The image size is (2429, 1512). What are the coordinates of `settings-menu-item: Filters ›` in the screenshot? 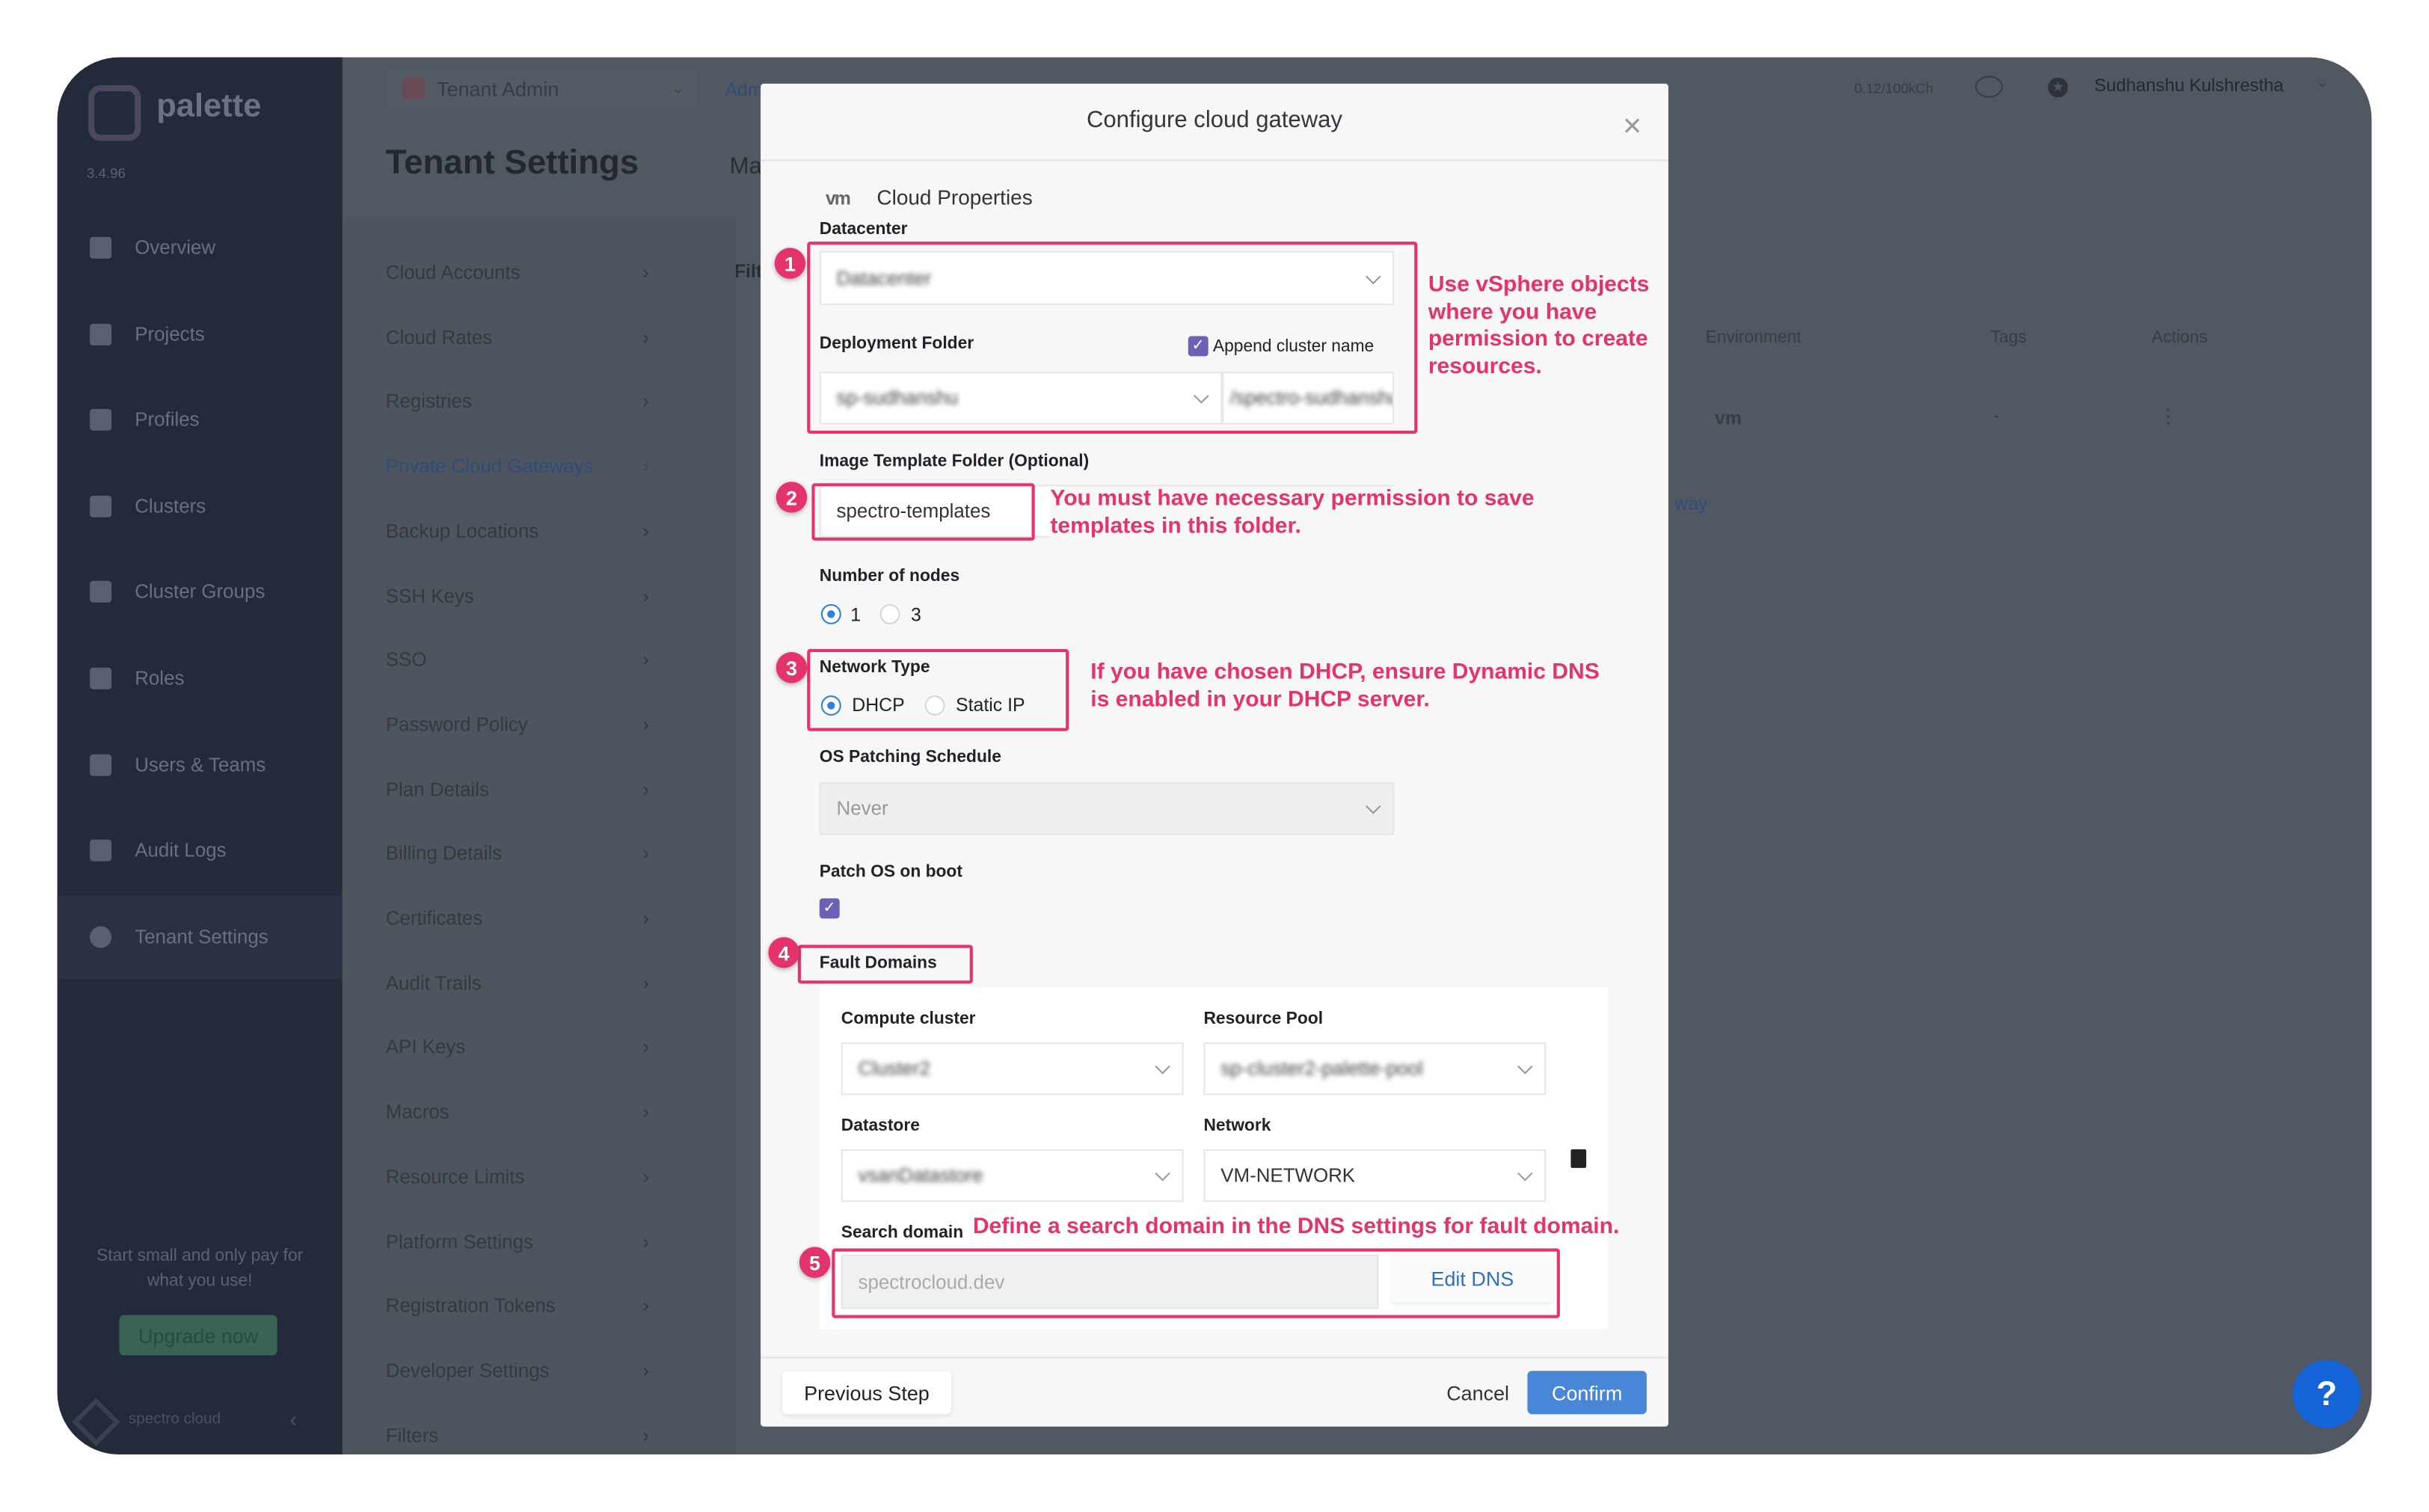 It's located at (517, 1435).